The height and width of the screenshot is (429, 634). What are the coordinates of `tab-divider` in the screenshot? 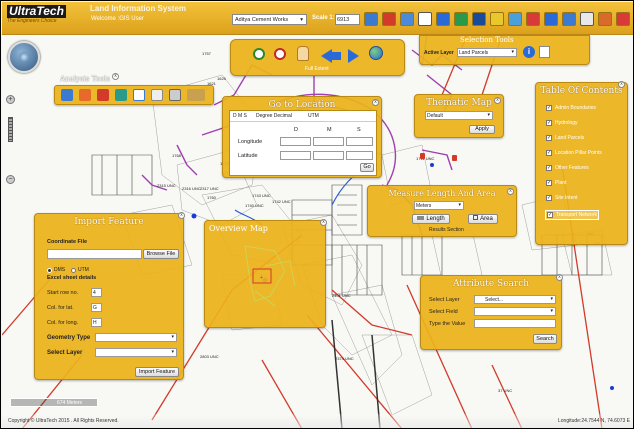 It's located at (303, 121).